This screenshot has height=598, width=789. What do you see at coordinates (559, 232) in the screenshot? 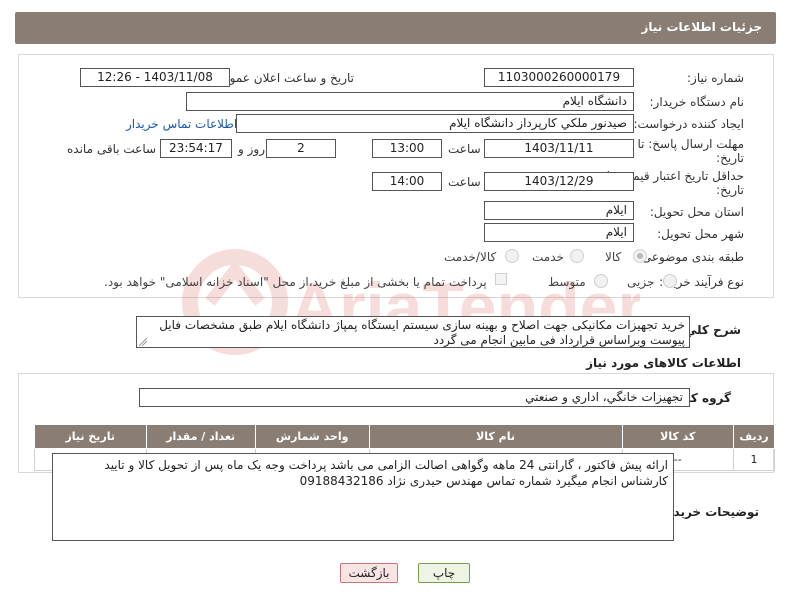
I see `city-field: ایلام` at bounding box center [559, 232].